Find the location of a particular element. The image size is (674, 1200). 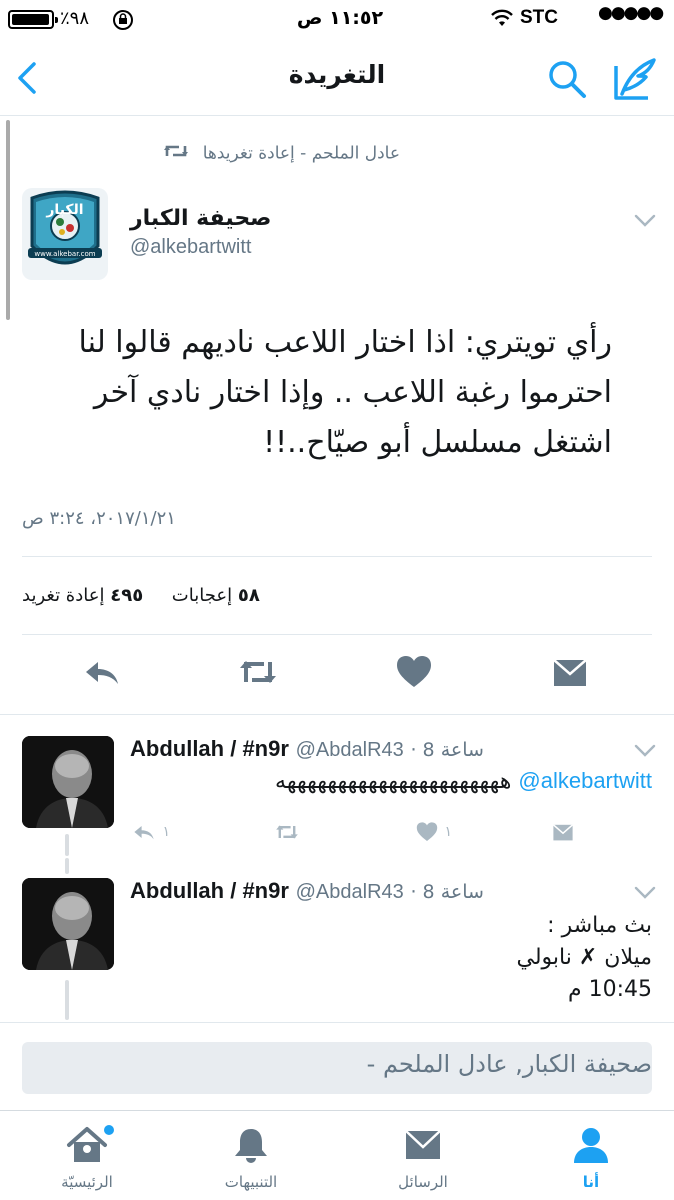

retweet-context: عادل الملحم - إعادة تغريدها is located at coordinates (240, 153).